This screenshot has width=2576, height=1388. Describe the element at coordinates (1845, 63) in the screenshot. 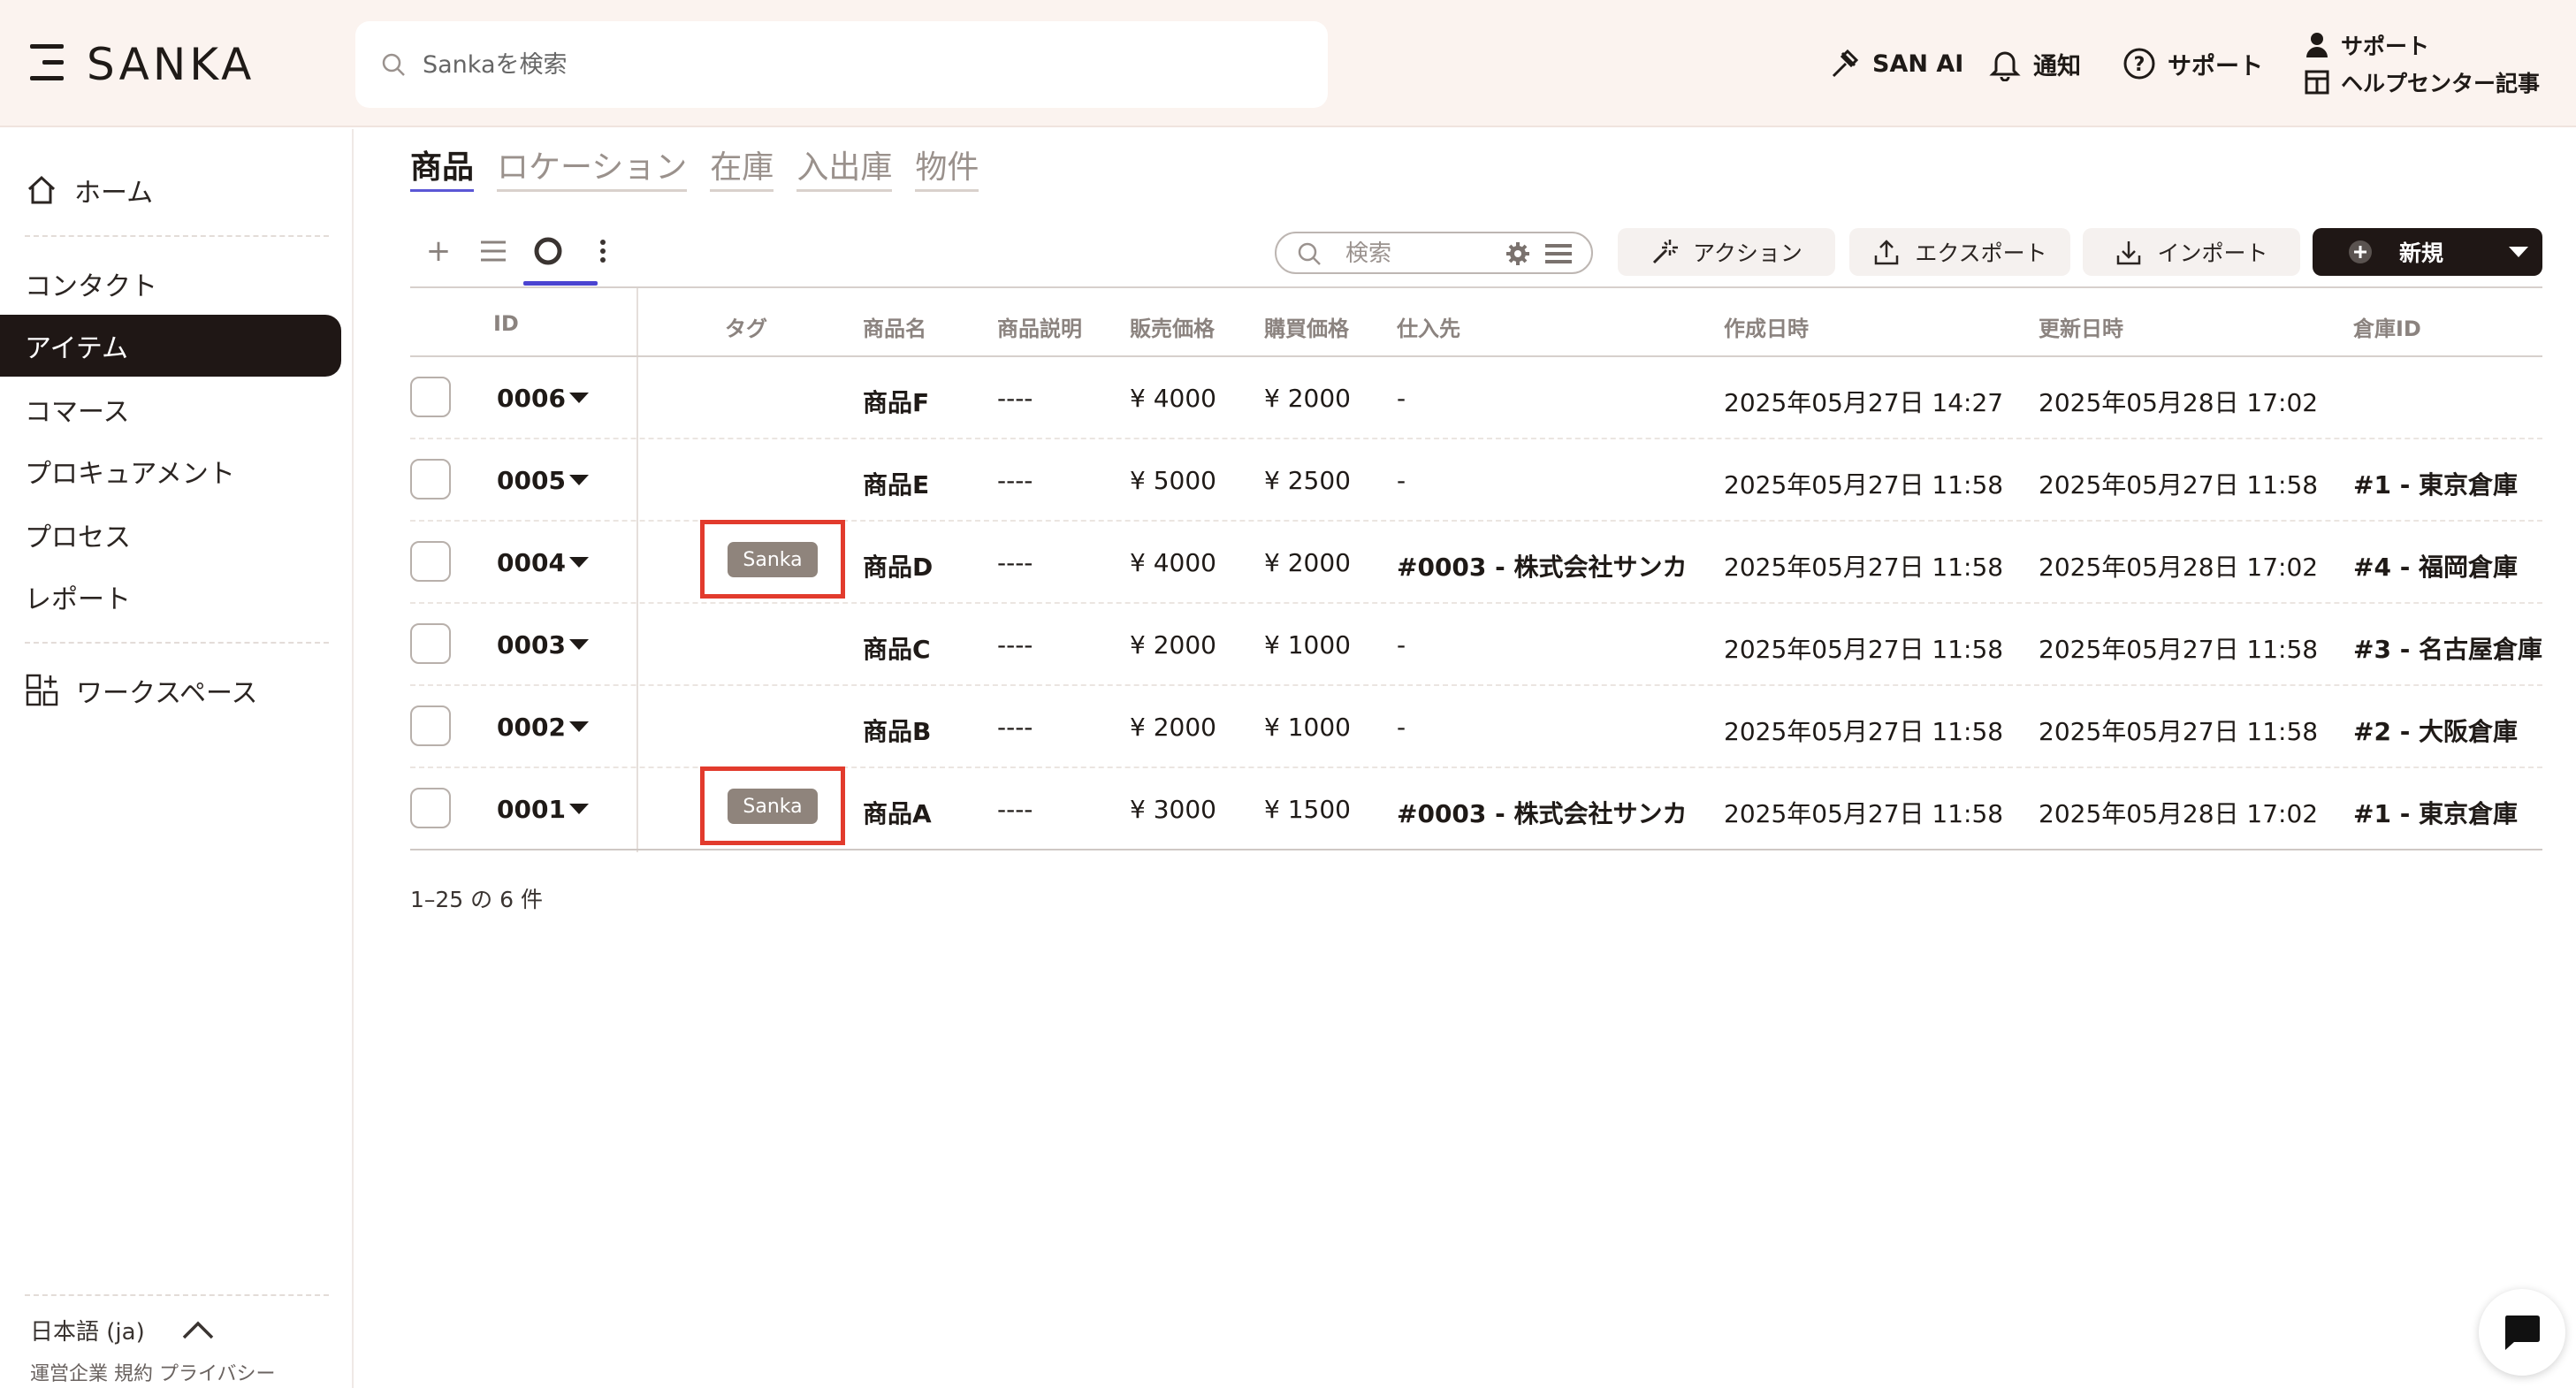

I see `magic-pin-icon` at that location.